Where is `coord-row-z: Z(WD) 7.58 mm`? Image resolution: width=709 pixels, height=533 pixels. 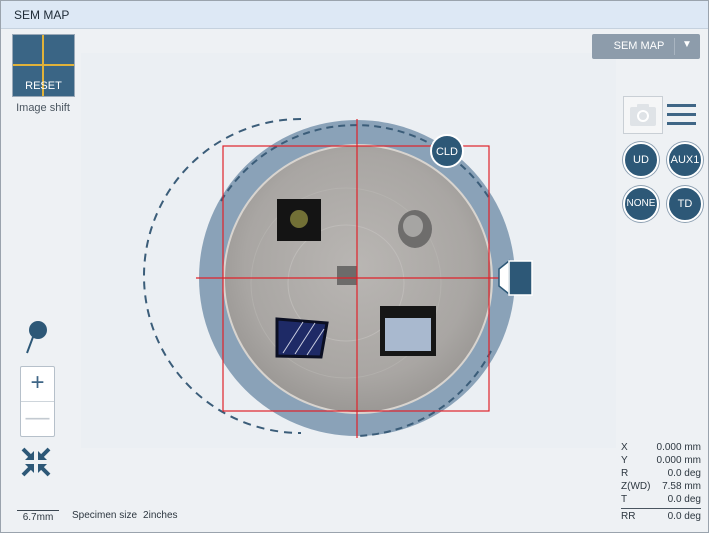
coord-row-z: Z(WD) 7.58 mm is located at coordinates (661, 487).